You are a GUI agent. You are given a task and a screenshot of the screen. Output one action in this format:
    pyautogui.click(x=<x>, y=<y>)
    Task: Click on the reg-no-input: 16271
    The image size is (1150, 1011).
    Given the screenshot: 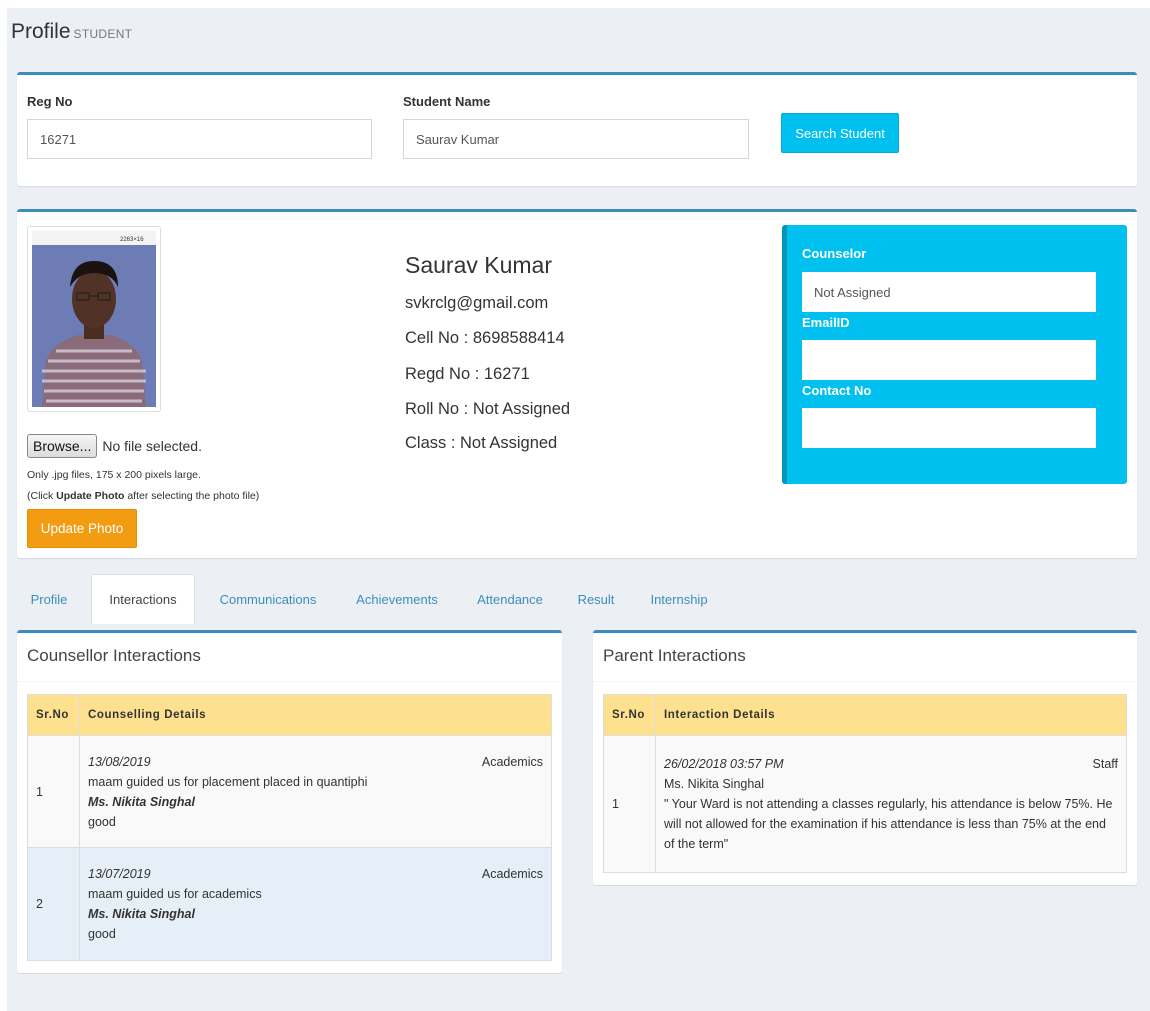 What is the action you would take?
    pyautogui.click(x=199, y=139)
    